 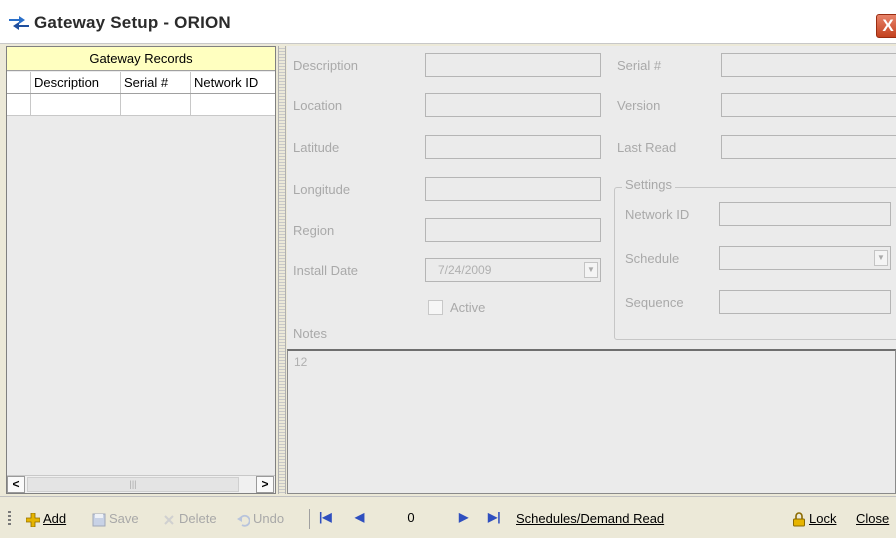 I want to click on sequence-label: Sequence, so click(x=654, y=302).